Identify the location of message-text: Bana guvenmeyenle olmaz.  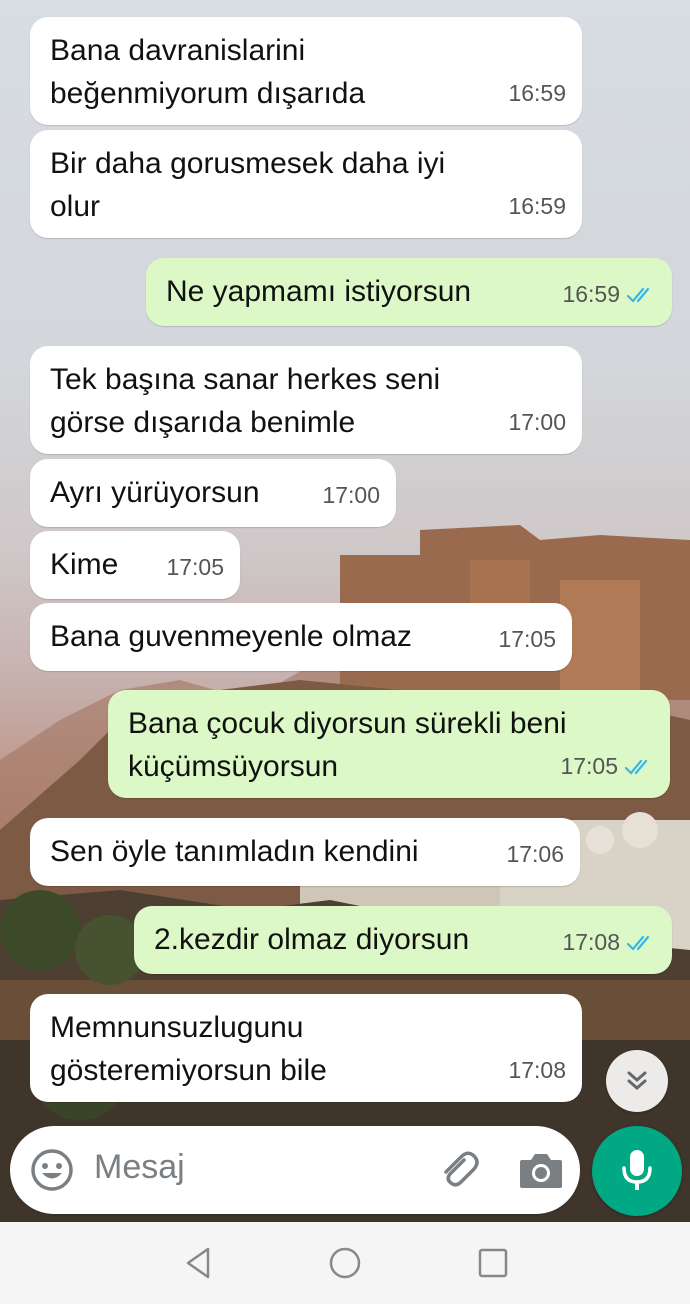
(231, 636).